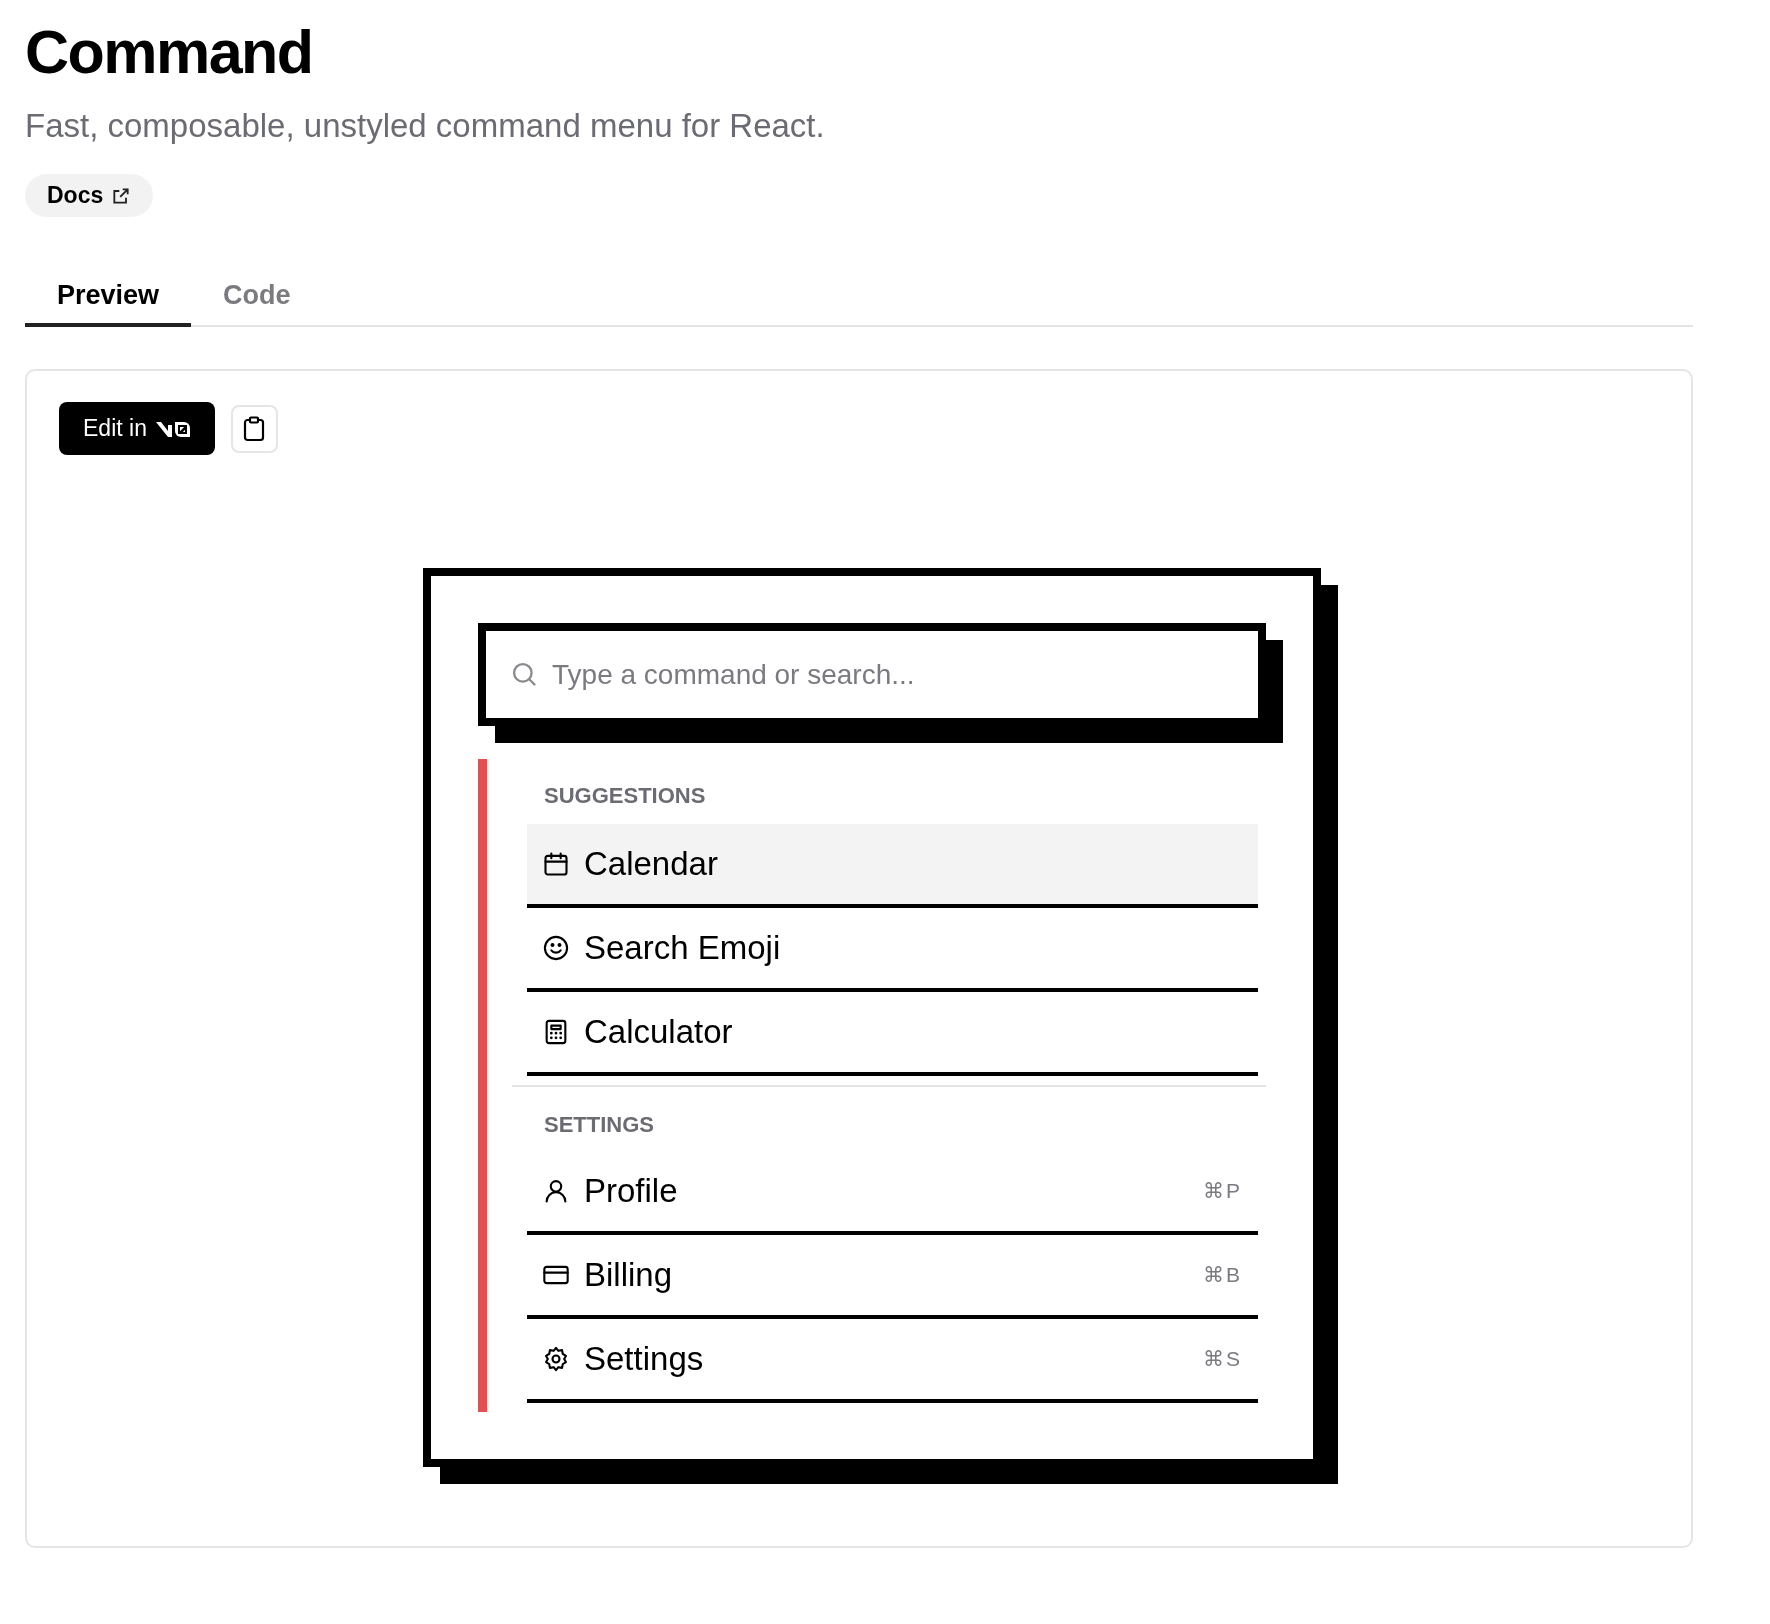 The height and width of the screenshot is (1624, 1770). Describe the element at coordinates (556, 948) in the screenshot. I see `smiley-icon` at that location.